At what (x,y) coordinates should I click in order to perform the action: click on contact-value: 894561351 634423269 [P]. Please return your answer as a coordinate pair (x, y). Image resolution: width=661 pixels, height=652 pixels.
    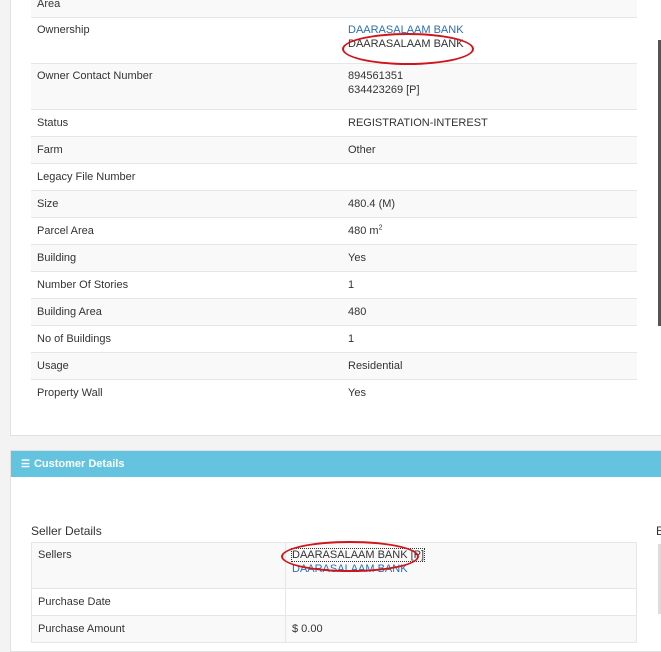
    Looking at the image, I should click on (489, 86).